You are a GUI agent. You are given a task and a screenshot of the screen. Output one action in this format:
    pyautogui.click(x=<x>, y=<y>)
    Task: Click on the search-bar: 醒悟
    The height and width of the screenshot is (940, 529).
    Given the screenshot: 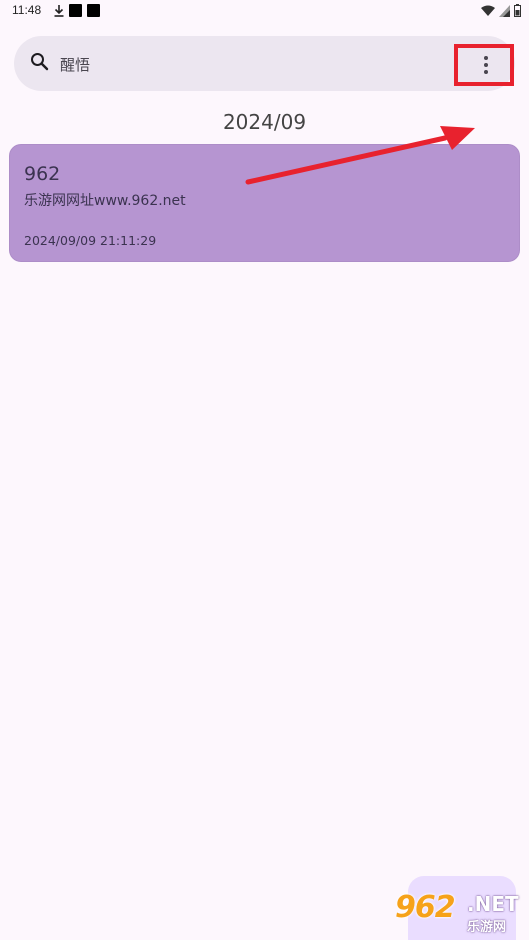 What is the action you would take?
    pyautogui.click(x=264, y=63)
    